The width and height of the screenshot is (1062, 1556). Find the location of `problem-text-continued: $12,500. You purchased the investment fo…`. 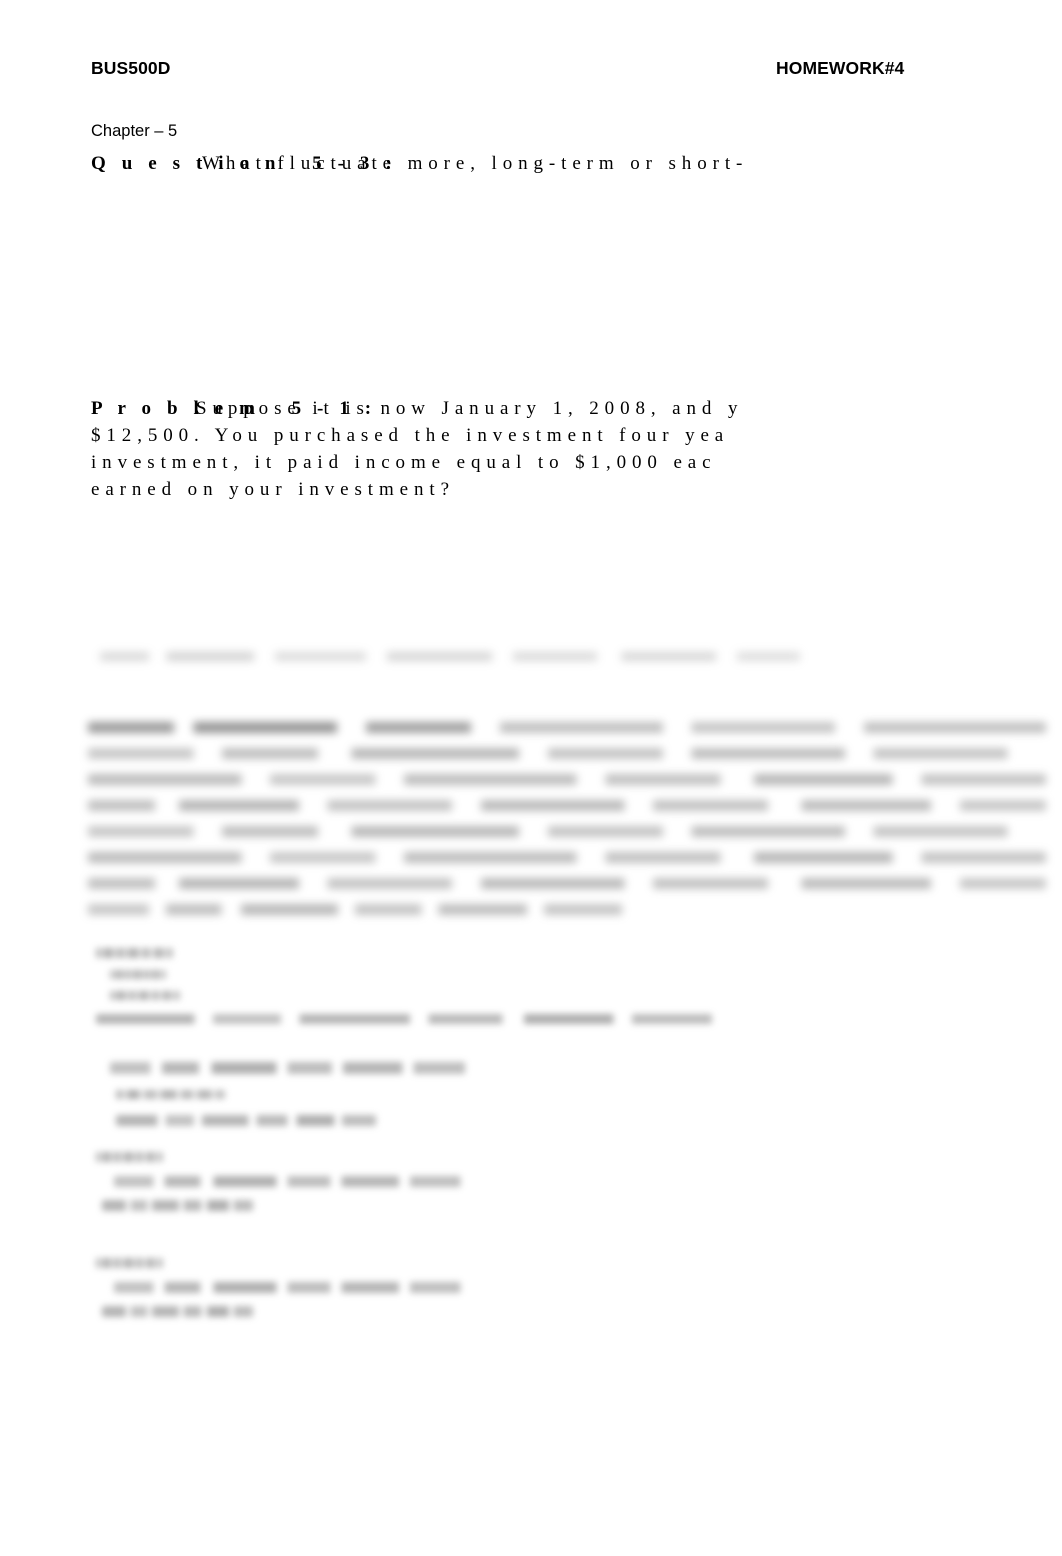

problem-text-continued: $12,500. You purchased the investment fo… is located at coordinates (410, 462).